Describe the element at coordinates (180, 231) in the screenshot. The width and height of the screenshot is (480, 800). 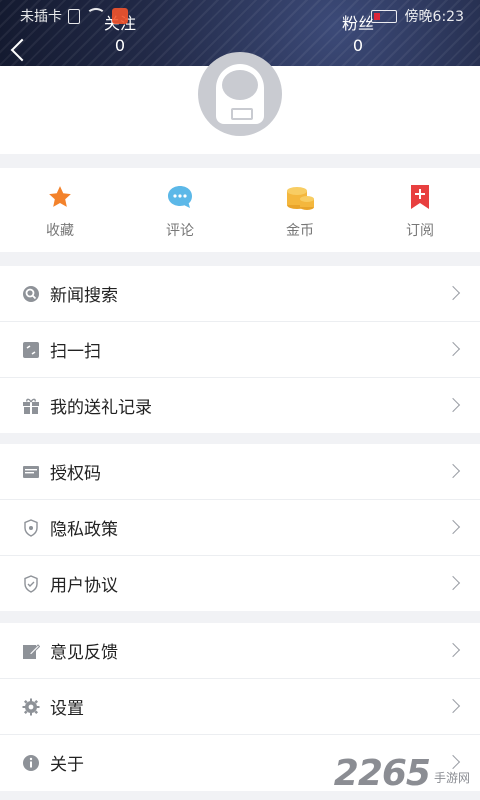
I see `quick-label: 评论` at that location.